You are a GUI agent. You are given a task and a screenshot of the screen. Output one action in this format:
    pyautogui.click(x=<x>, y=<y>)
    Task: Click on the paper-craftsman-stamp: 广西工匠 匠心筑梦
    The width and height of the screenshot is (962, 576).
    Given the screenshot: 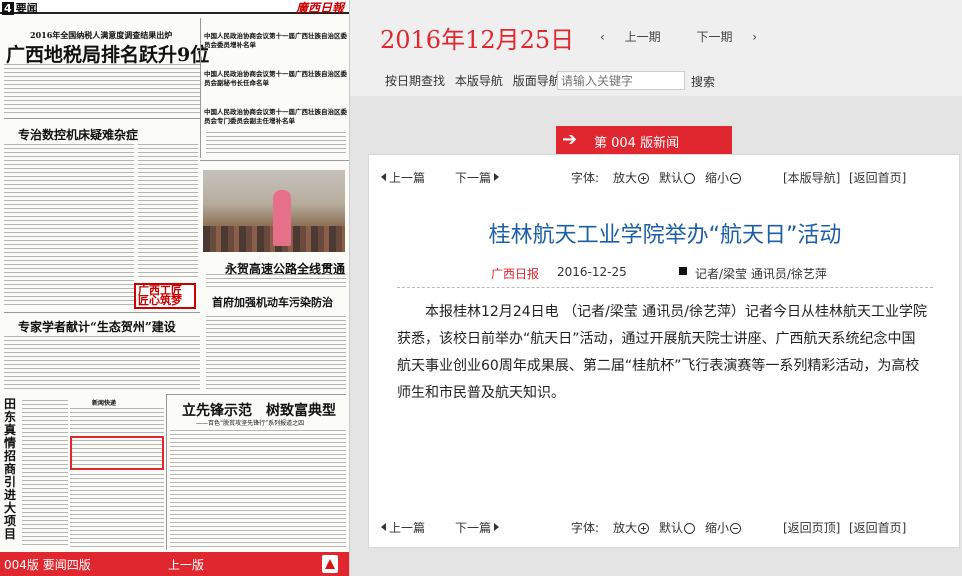 What is the action you would take?
    pyautogui.click(x=165, y=296)
    